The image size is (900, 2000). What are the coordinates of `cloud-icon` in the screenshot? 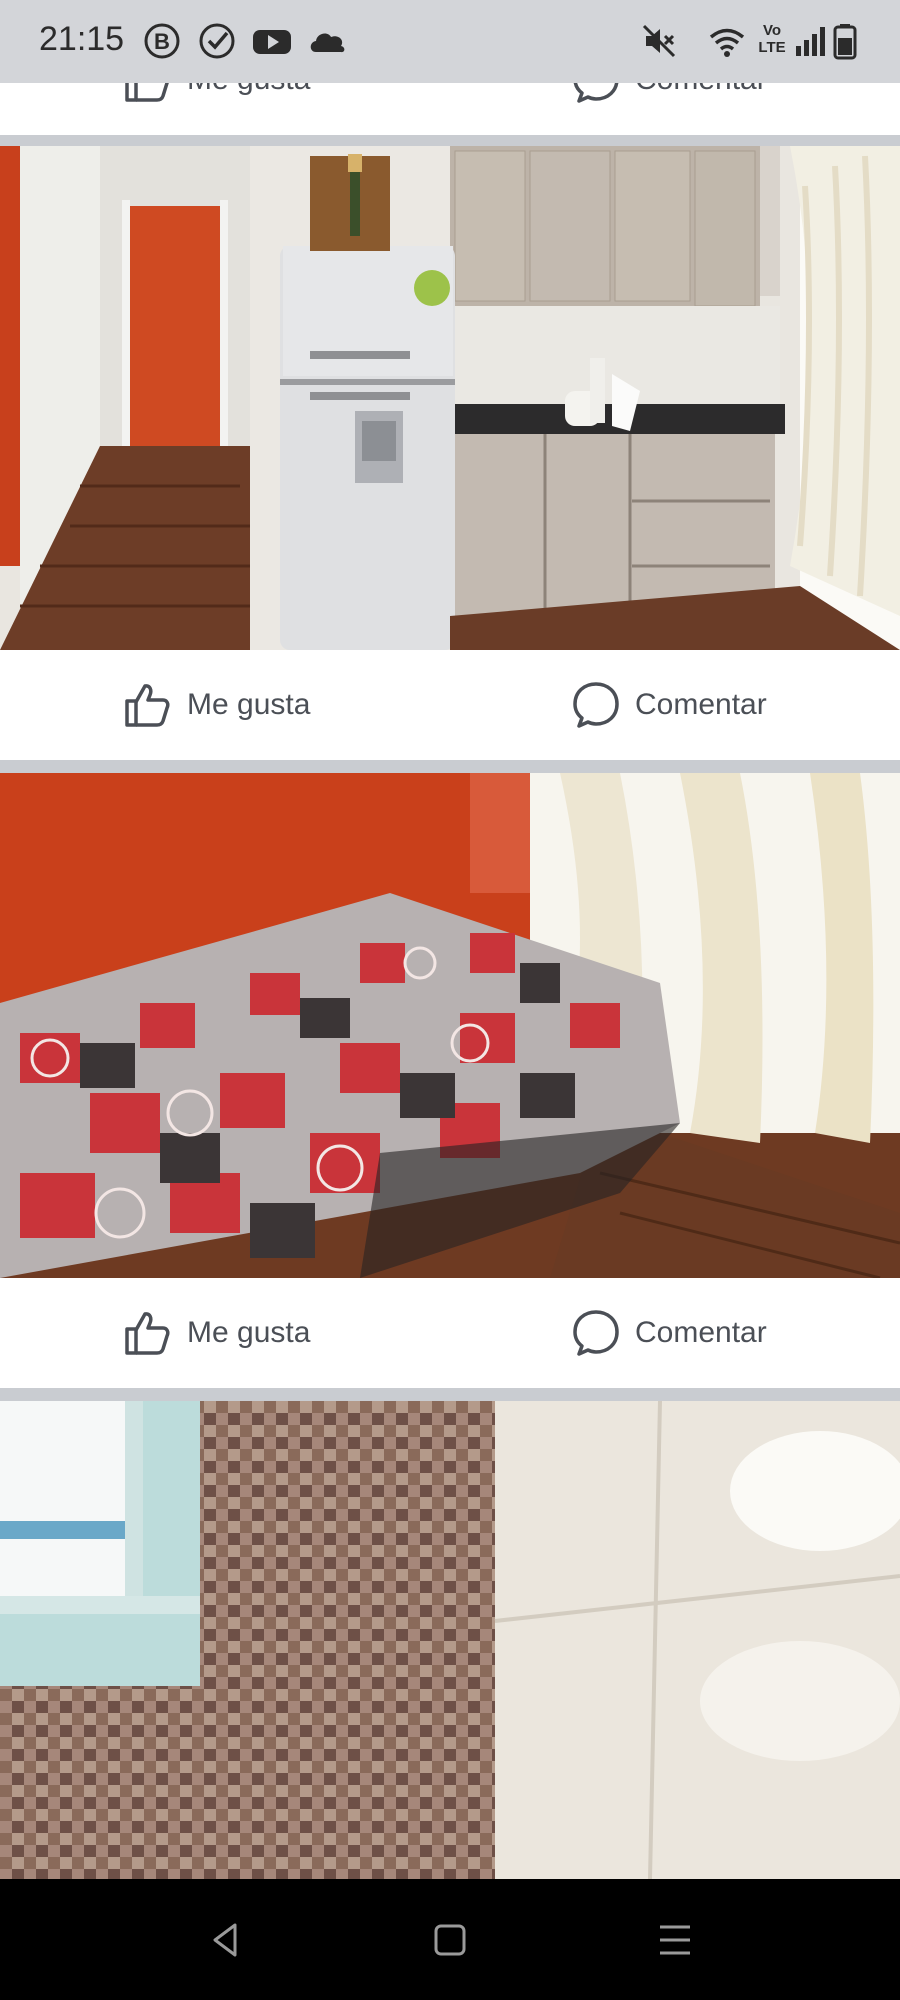 It's located at (327, 43).